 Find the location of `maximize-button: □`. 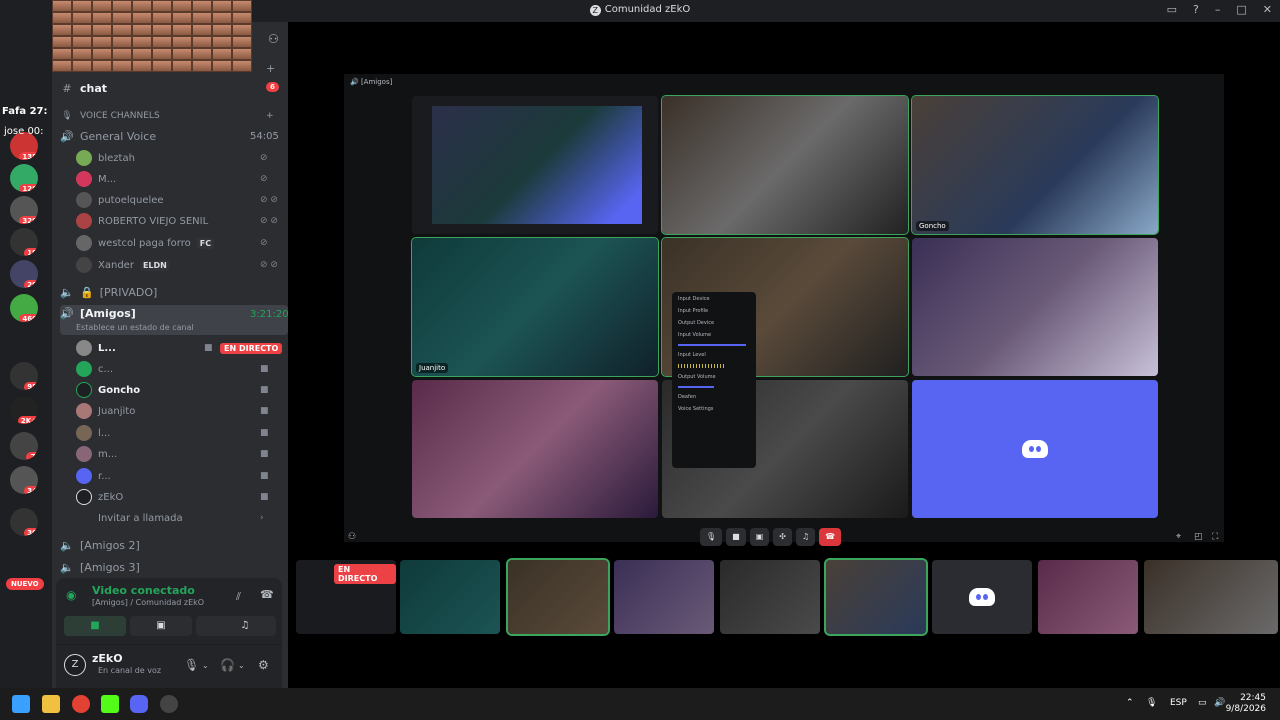

maximize-button: □ is located at coordinates (1241, 9).